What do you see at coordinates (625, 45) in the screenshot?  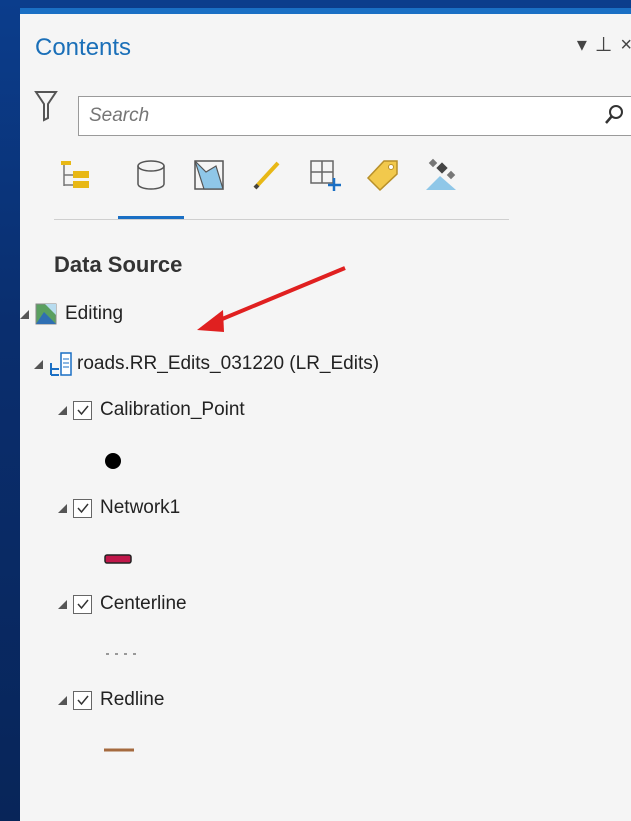 I see `close-icon: ×` at bounding box center [625, 45].